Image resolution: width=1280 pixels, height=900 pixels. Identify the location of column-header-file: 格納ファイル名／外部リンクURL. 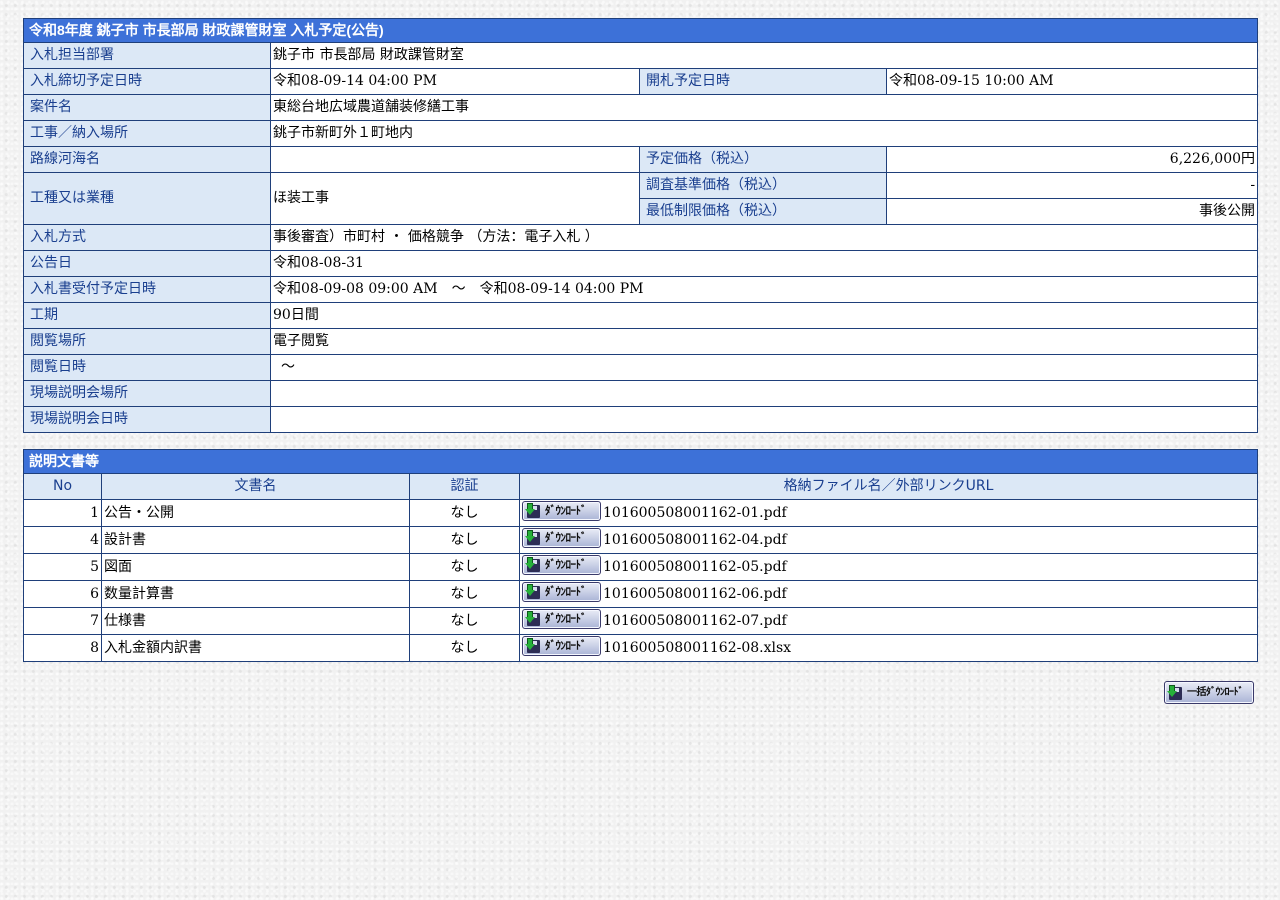
(888, 486).